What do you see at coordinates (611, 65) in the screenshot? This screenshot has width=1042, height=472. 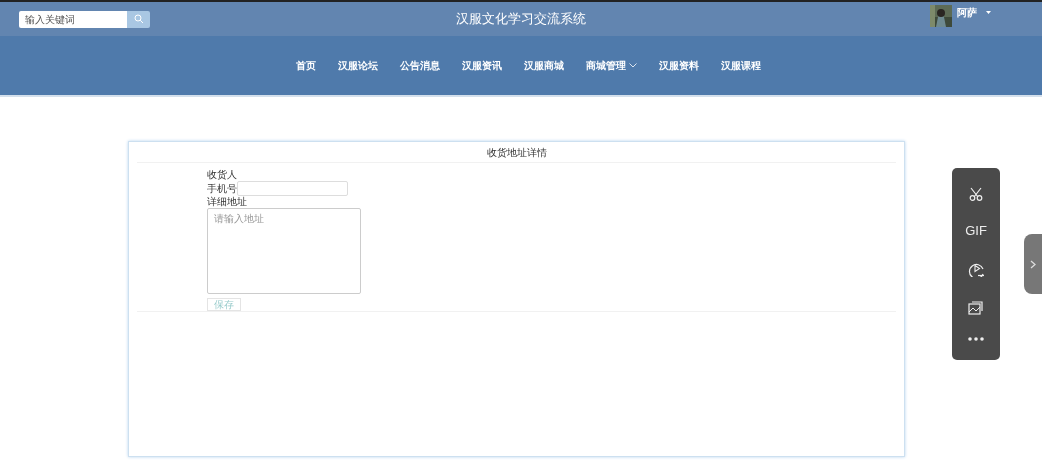 I see `nav-link: 商城管理` at bounding box center [611, 65].